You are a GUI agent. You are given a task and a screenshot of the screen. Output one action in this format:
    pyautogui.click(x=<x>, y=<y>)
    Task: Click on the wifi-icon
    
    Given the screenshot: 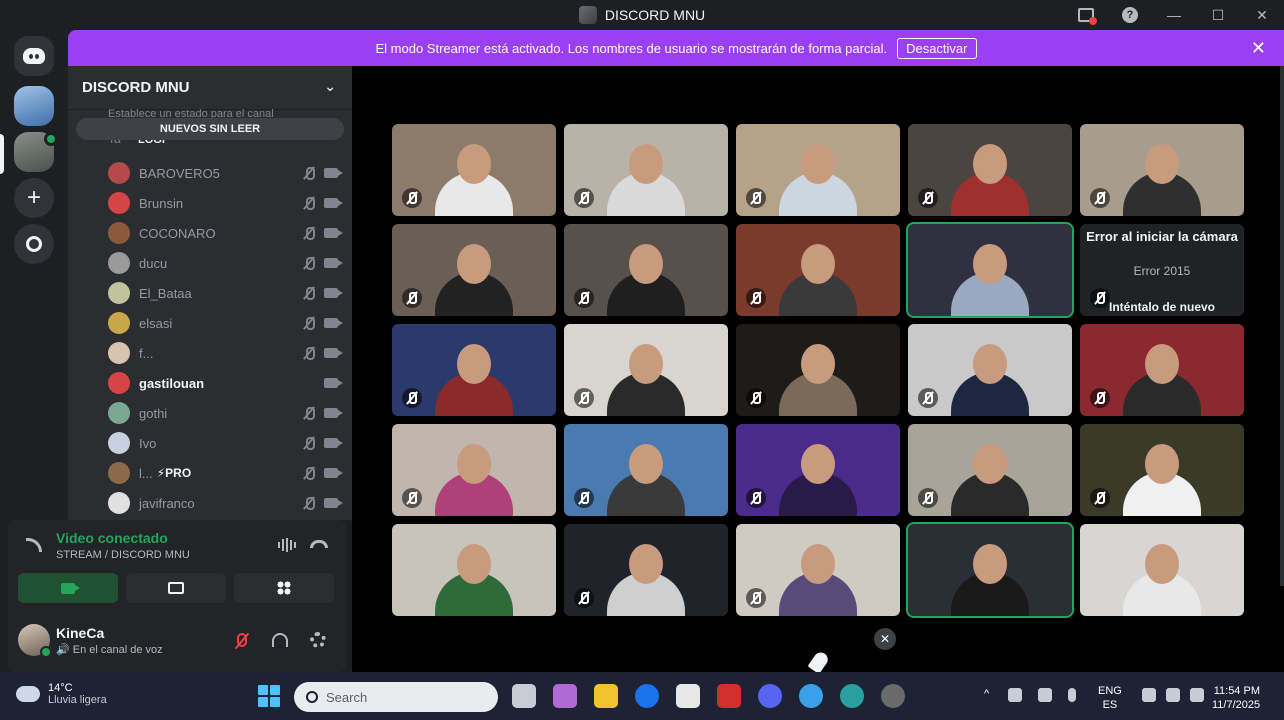 What is the action you would take?
    pyautogui.click(x=1149, y=695)
    